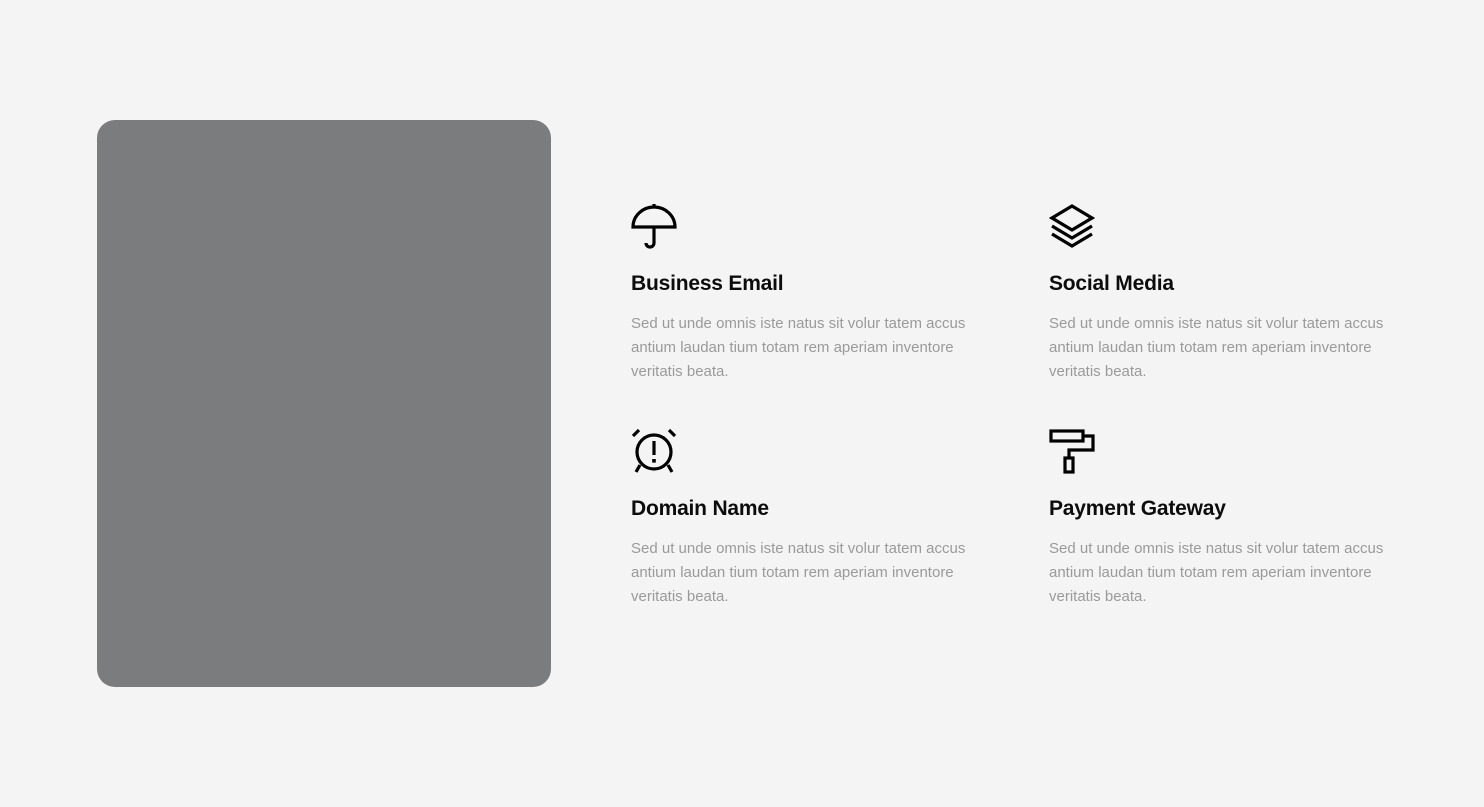  I want to click on feature-title: Business Email, so click(707, 283).